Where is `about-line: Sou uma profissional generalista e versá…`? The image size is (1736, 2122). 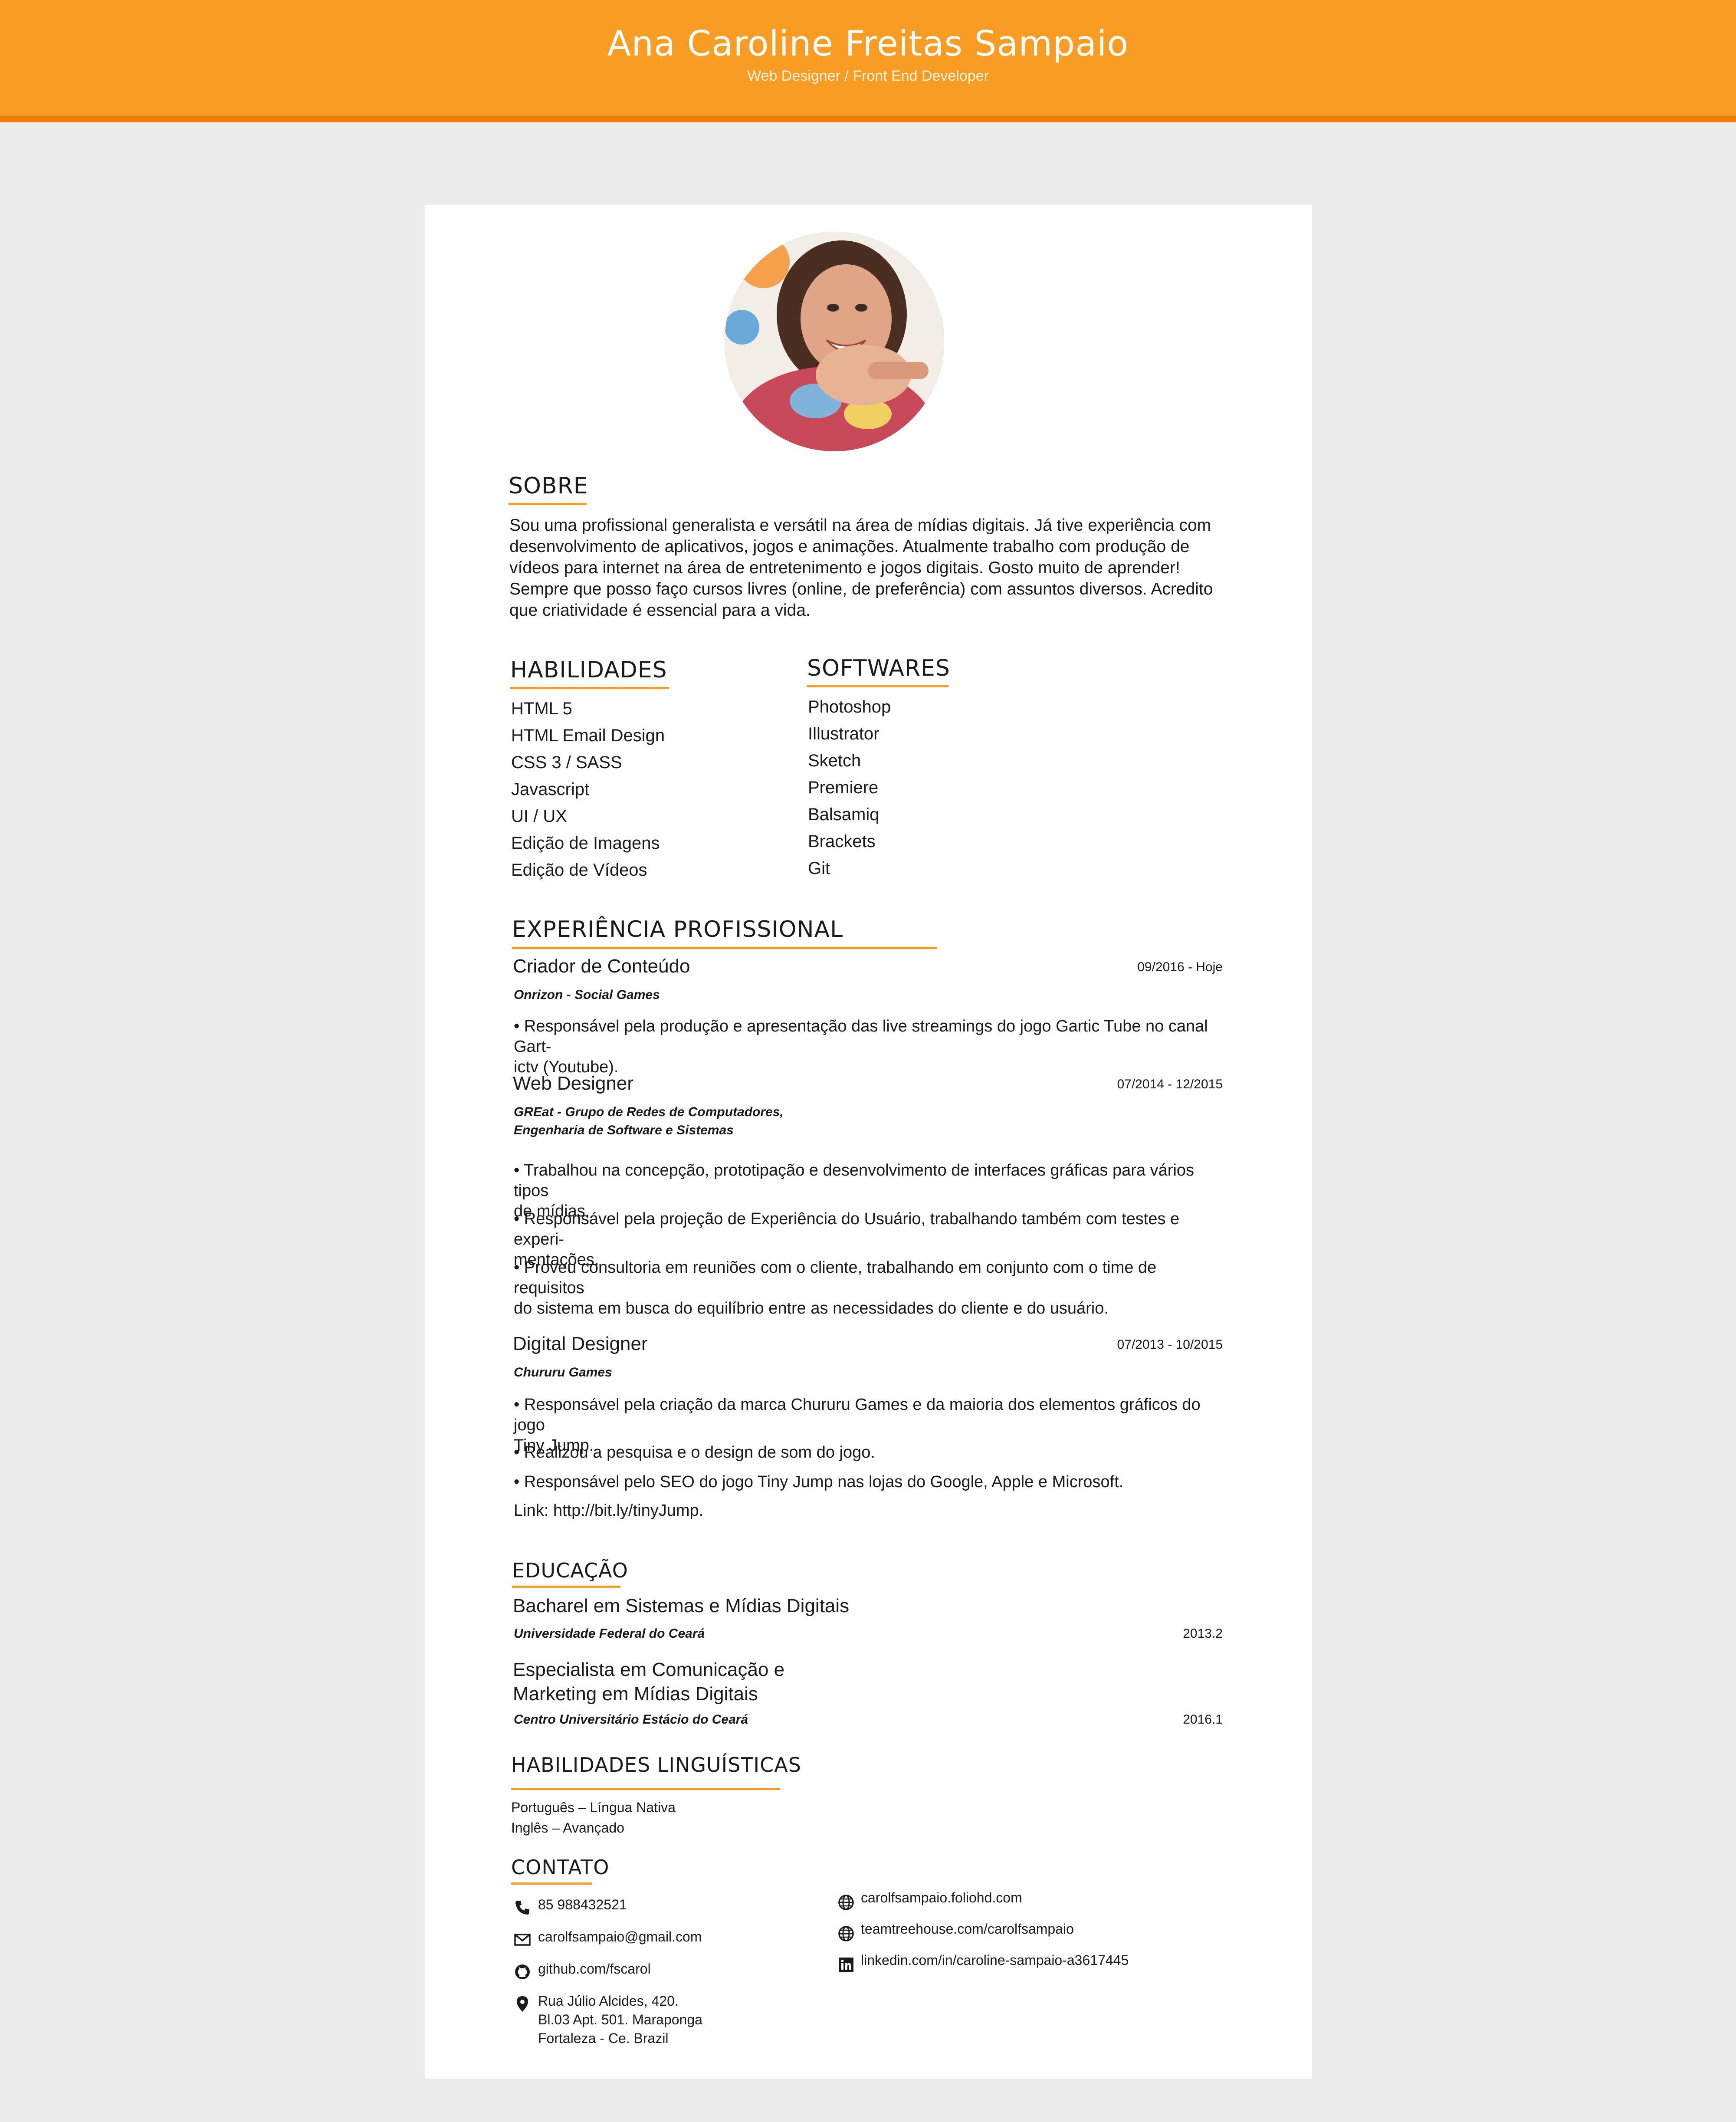
about-line: Sou uma profissional generalista e versá… is located at coordinates (860, 525).